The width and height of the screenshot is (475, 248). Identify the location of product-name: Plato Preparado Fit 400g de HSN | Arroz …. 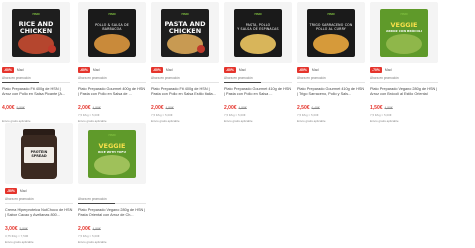
(36, 92).